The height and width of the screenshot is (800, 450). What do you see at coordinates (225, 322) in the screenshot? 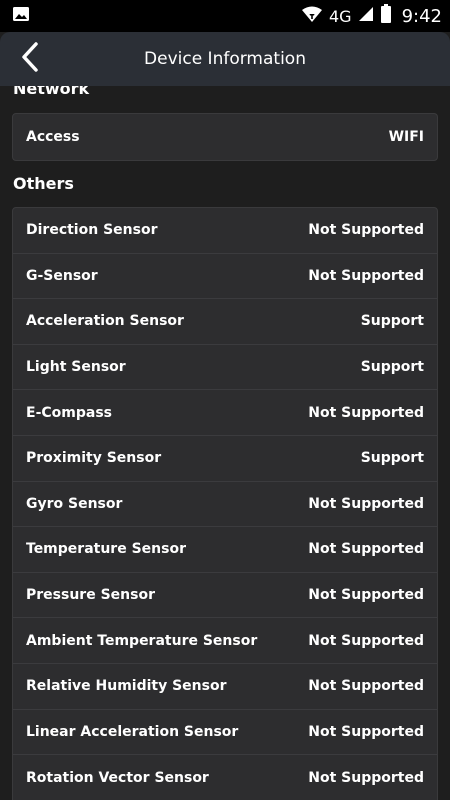
I see `list-item: Acceleration Sensor Support` at bounding box center [225, 322].